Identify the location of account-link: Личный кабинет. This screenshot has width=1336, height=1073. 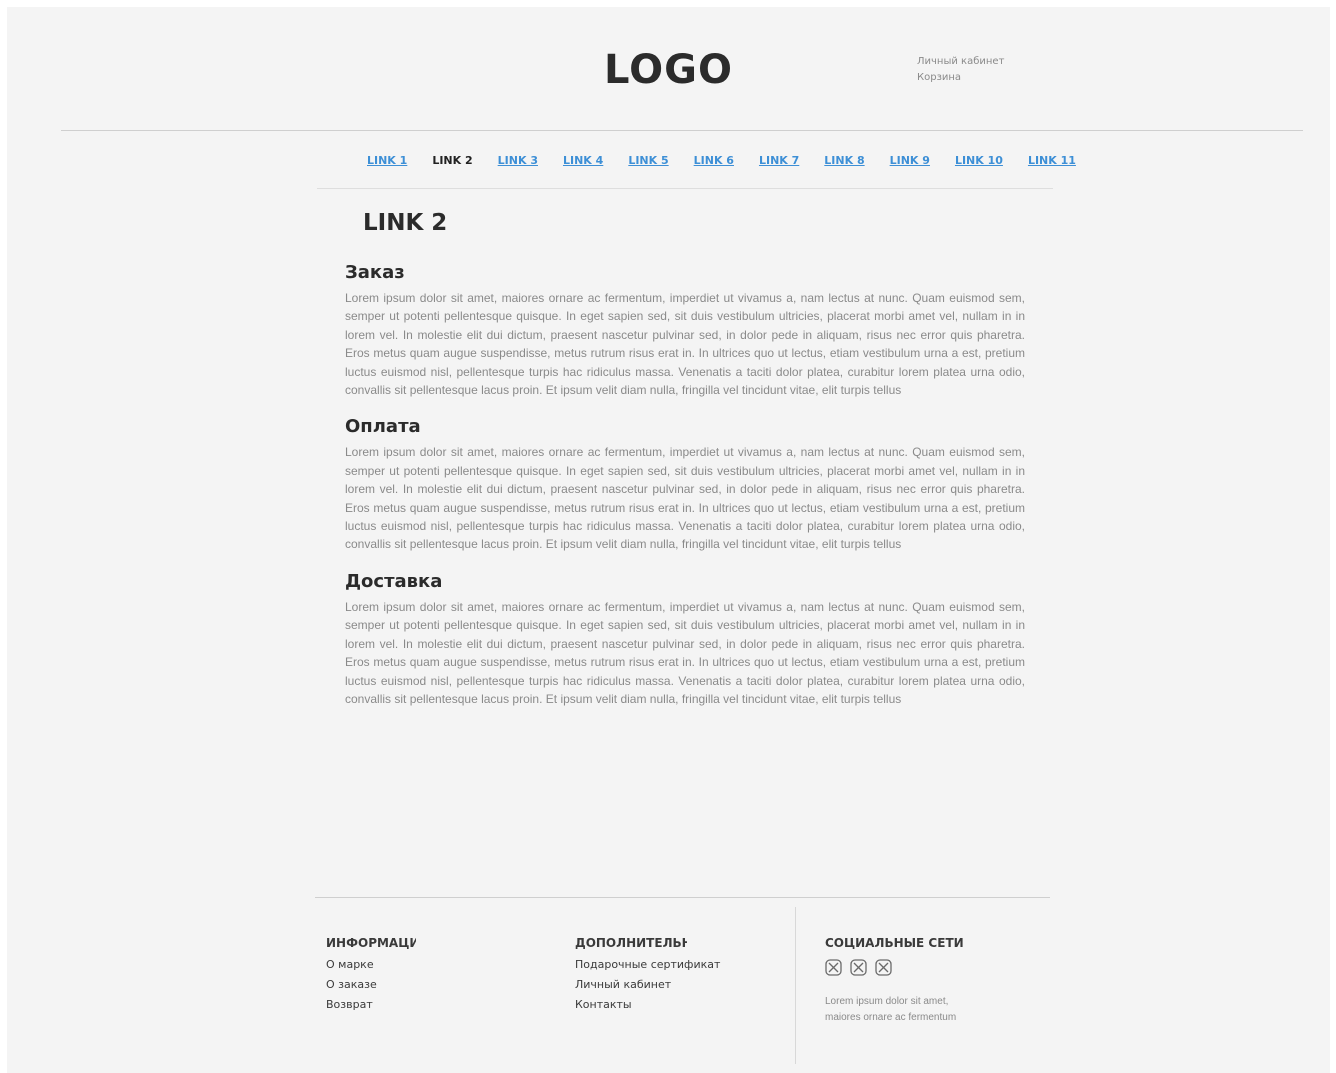
(960, 62).